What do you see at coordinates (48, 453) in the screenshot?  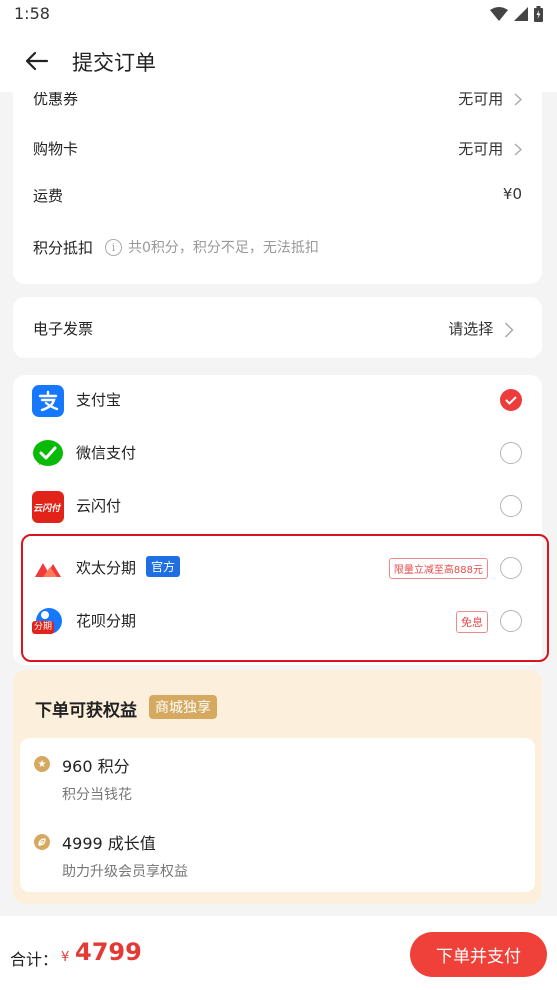 I see `wechat-pay-icon` at bounding box center [48, 453].